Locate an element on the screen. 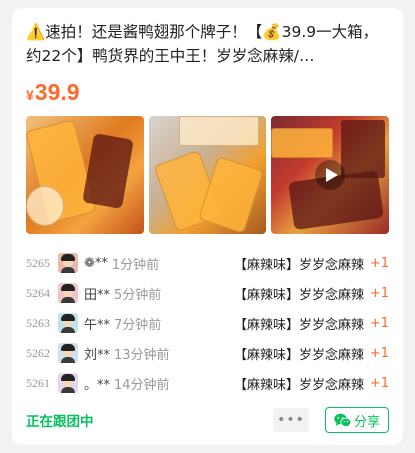  order-row: 5263 午** 7分钟前 【麻辣味】岁岁念麻辣 +1 is located at coordinates (207, 323).